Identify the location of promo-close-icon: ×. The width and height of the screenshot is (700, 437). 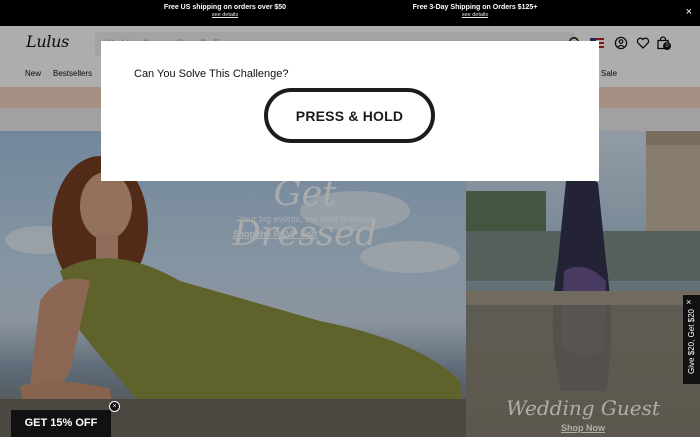
(689, 12).